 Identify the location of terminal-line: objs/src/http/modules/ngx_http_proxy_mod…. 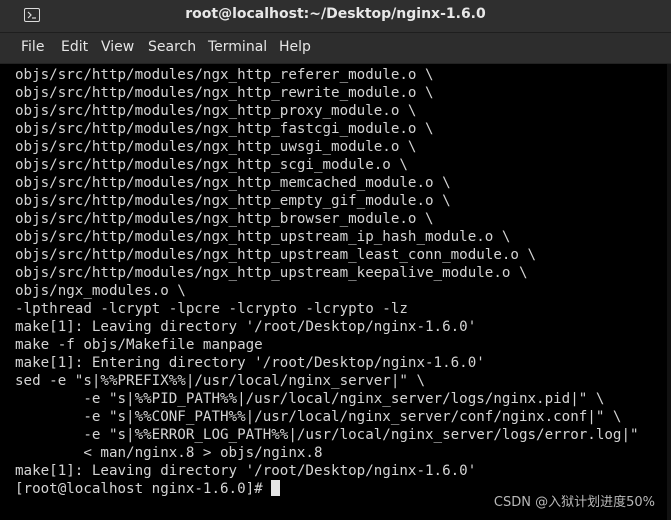
(216, 111).